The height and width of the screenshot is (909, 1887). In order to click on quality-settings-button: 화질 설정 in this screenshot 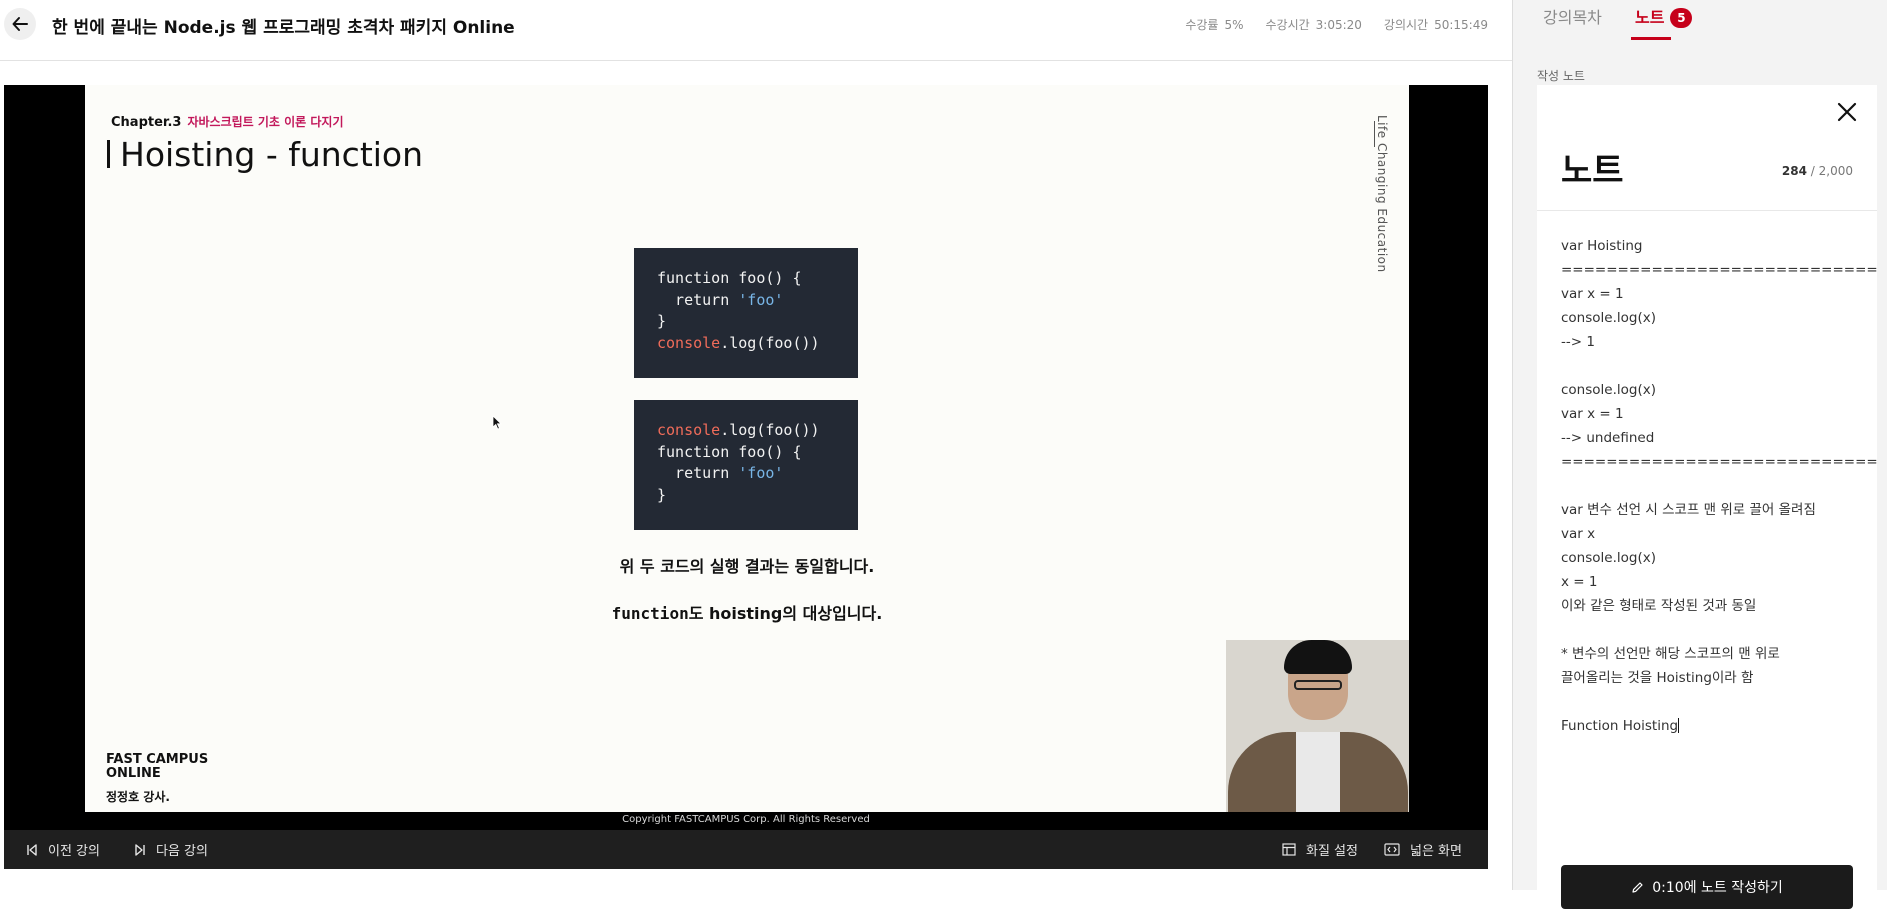, I will do `click(1320, 849)`.